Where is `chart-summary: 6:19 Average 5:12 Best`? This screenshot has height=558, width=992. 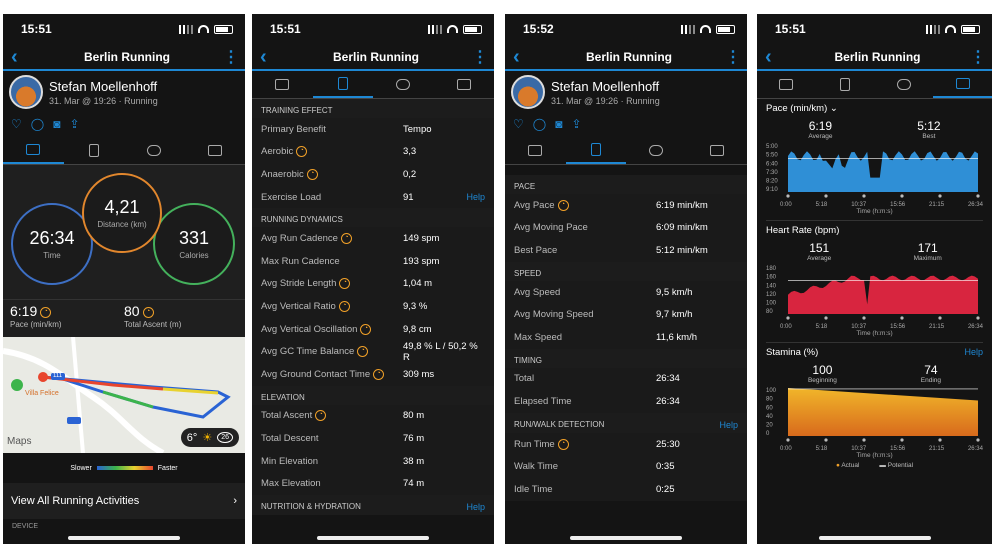
chart-summary: 6:19 Average 5:12 Best is located at coordinates (874, 129).